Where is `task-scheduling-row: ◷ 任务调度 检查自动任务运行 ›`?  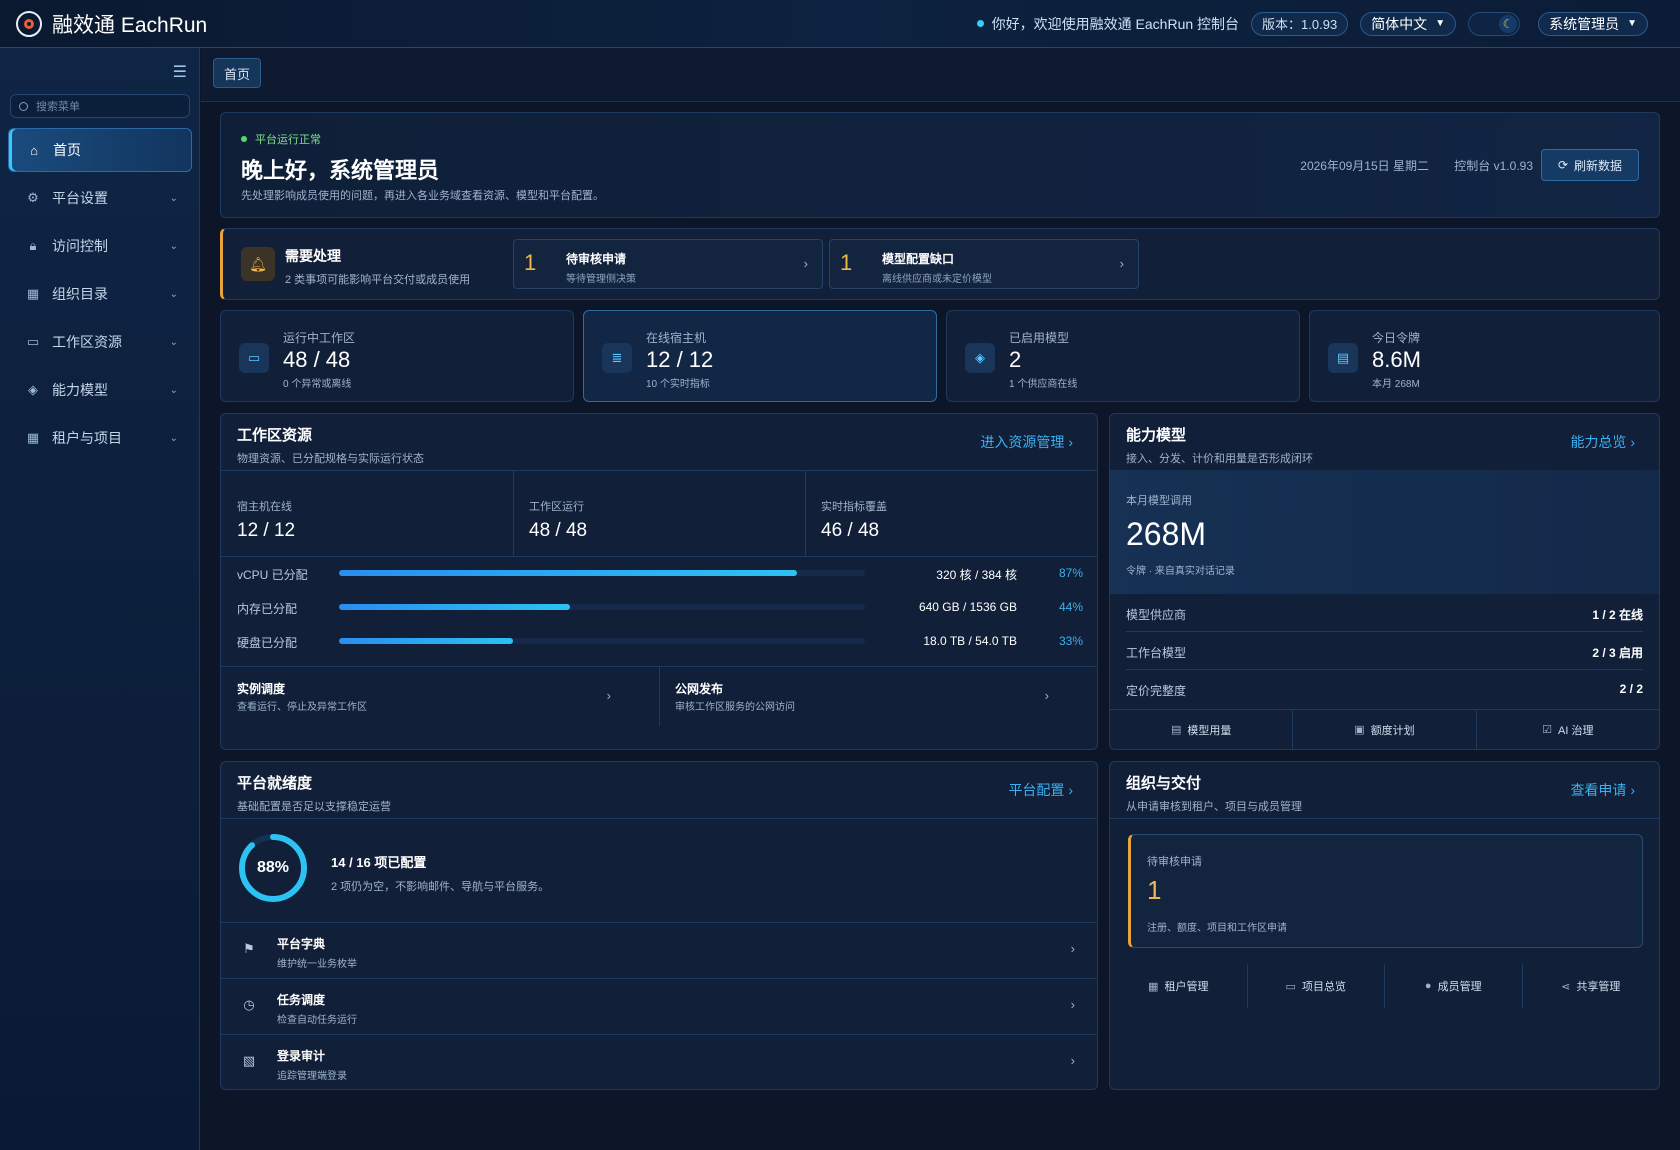
task-scheduling-row: ◷ 任务调度 检查自动任务运行 › is located at coordinates (659, 1006).